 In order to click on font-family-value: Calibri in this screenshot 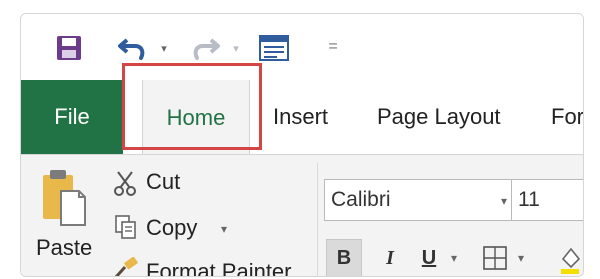, I will do `click(361, 199)`.